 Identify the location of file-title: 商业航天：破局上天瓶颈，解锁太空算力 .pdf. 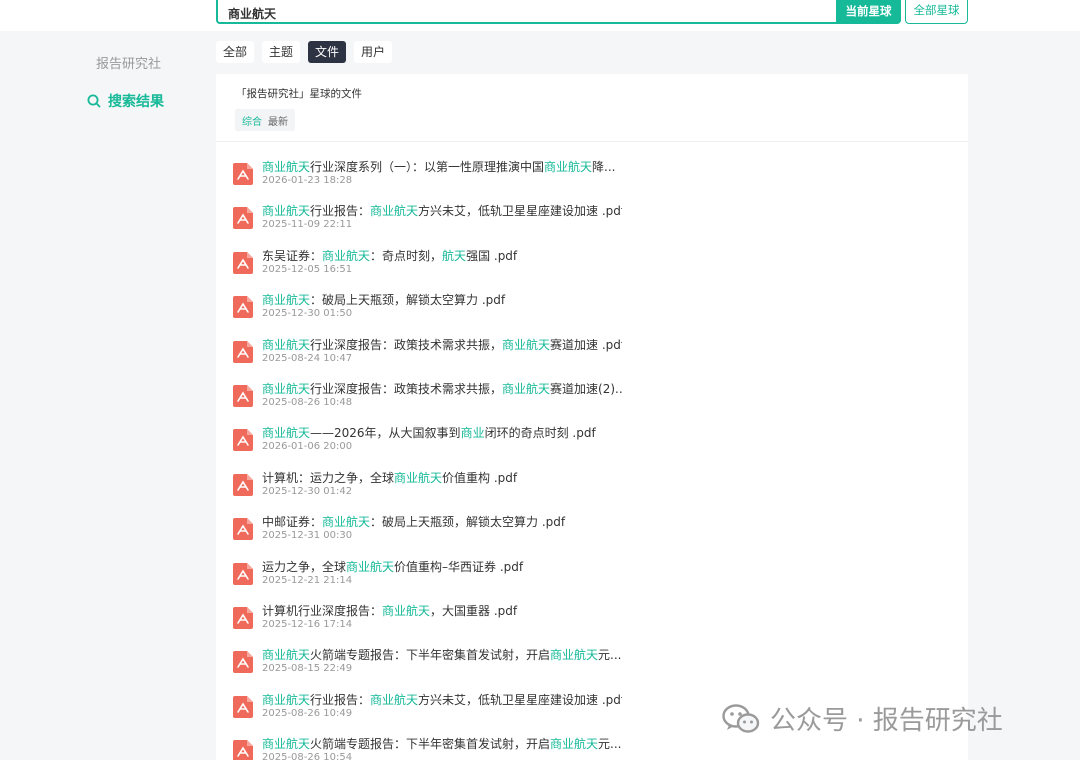
(442, 299).